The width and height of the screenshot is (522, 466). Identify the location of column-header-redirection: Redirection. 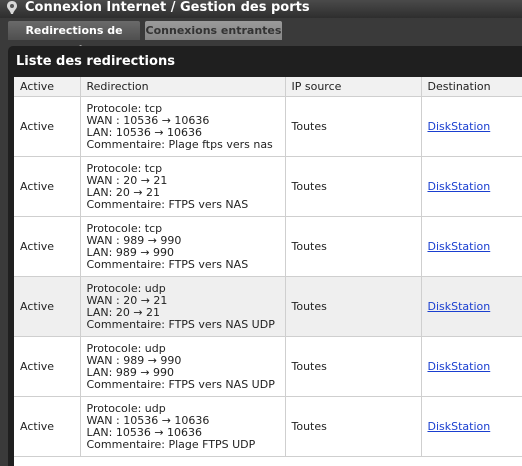
(183, 87).